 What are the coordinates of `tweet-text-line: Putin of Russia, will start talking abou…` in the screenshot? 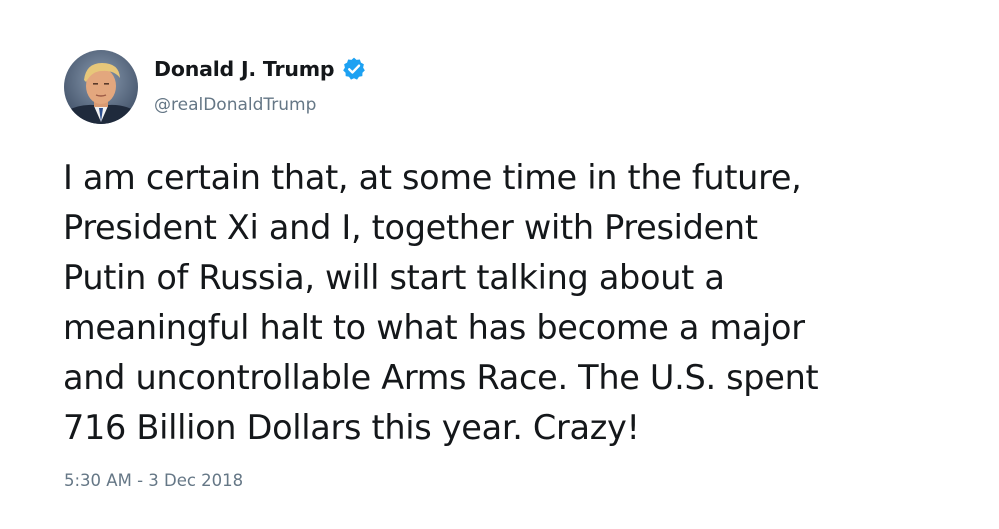 It's located at (394, 277).